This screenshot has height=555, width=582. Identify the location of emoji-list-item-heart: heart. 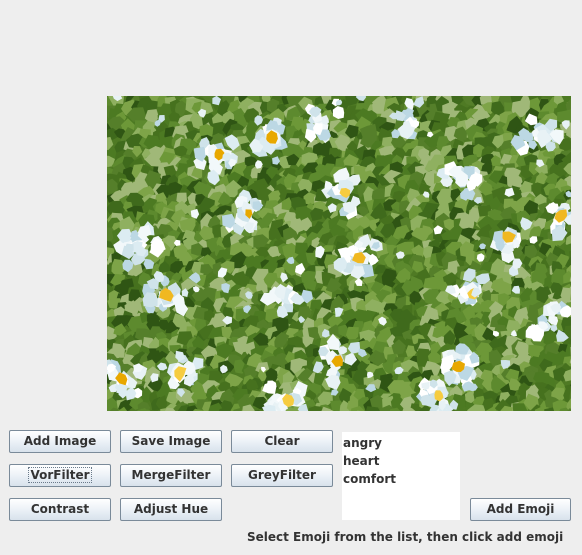
(401, 461).